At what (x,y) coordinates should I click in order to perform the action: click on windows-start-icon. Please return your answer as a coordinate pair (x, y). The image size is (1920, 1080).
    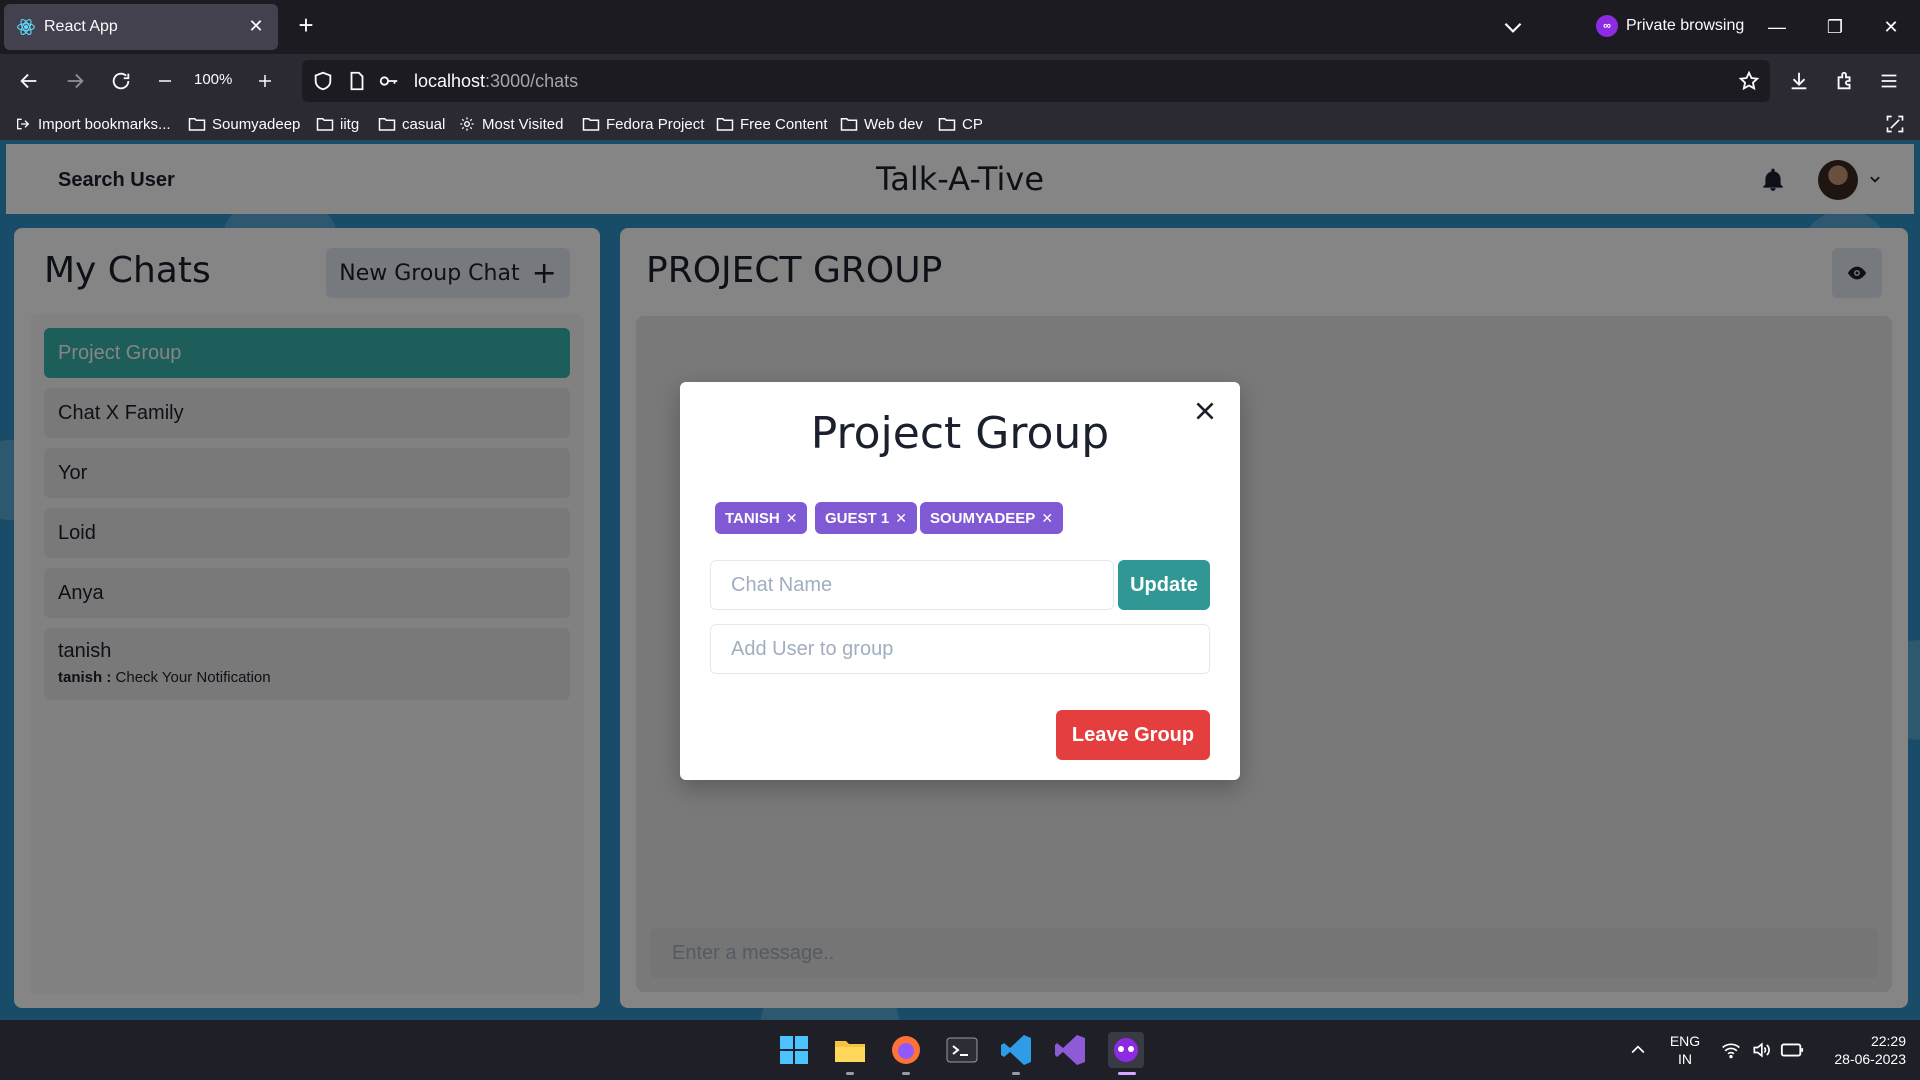
    Looking at the image, I should click on (794, 1050).